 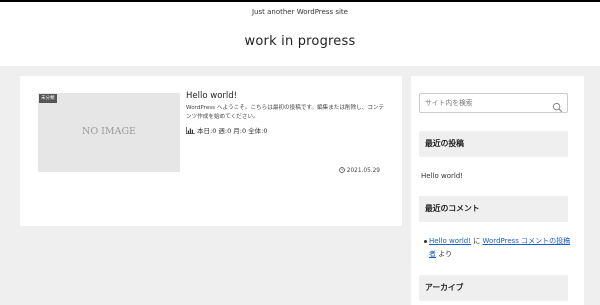 What do you see at coordinates (493, 144) in the screenshot?
I see `recent-posts-heading: 最近の投稿` at bounding box center [493, 144].